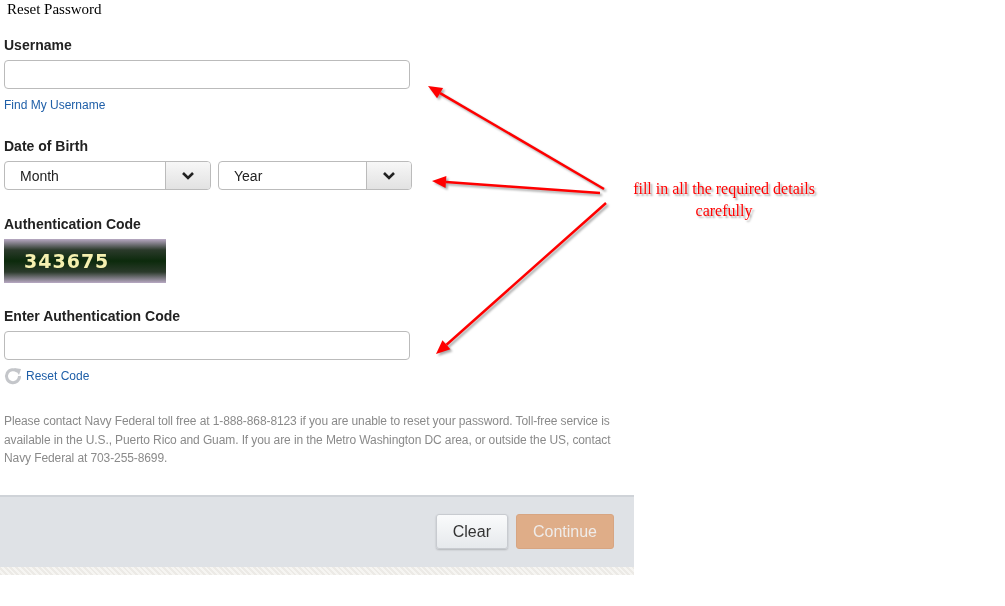 This screenshot has width=1005, height=606. I want to click on captcha-image: 343675, so click(85, 261).